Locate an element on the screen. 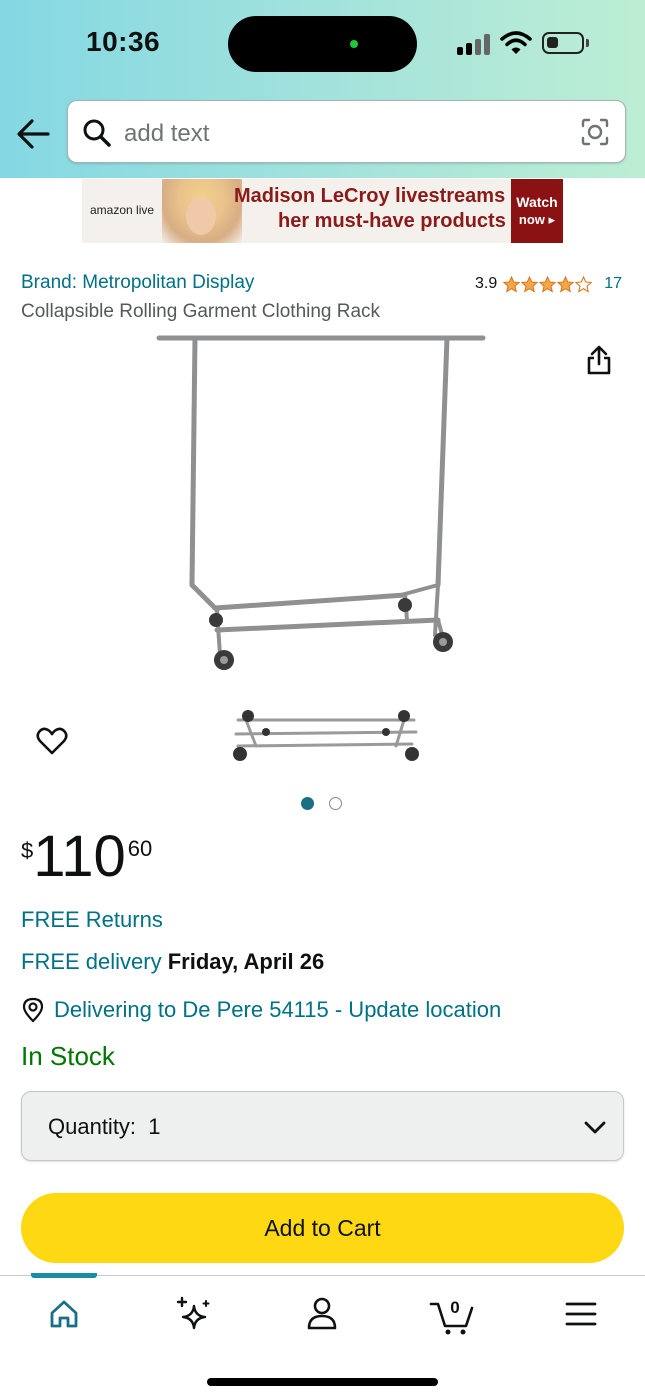  dynamic-island is located at coordinates (322, 44).